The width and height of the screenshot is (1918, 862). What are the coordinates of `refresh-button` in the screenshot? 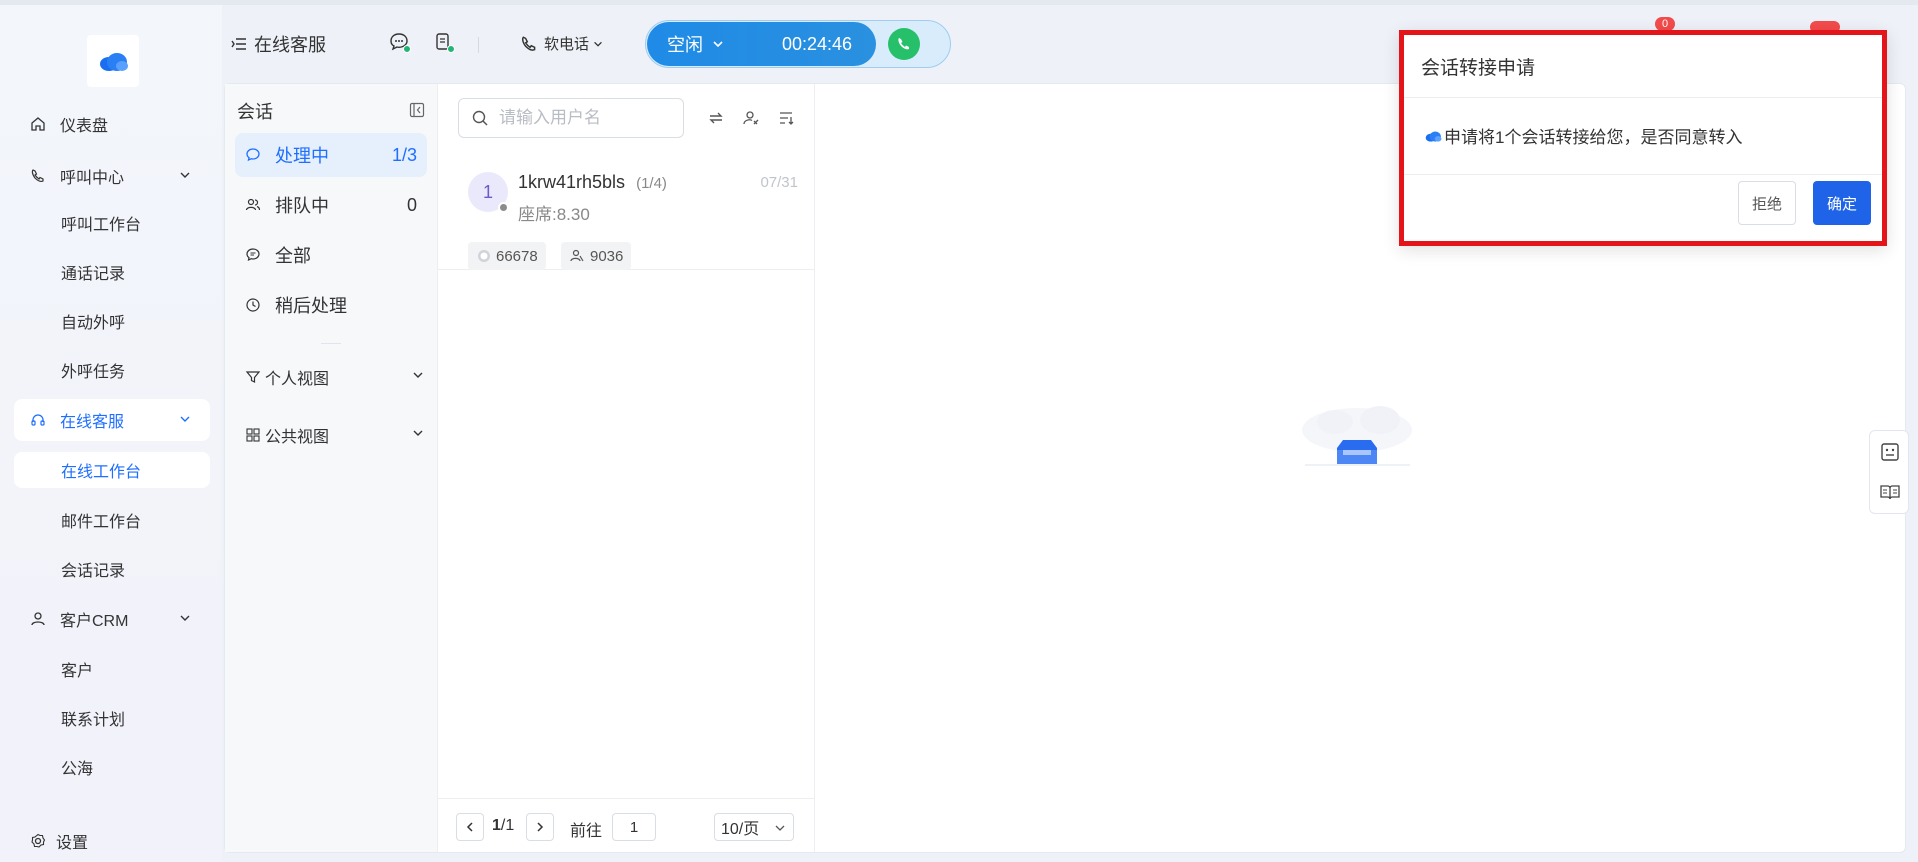 It's located at (716, 118).